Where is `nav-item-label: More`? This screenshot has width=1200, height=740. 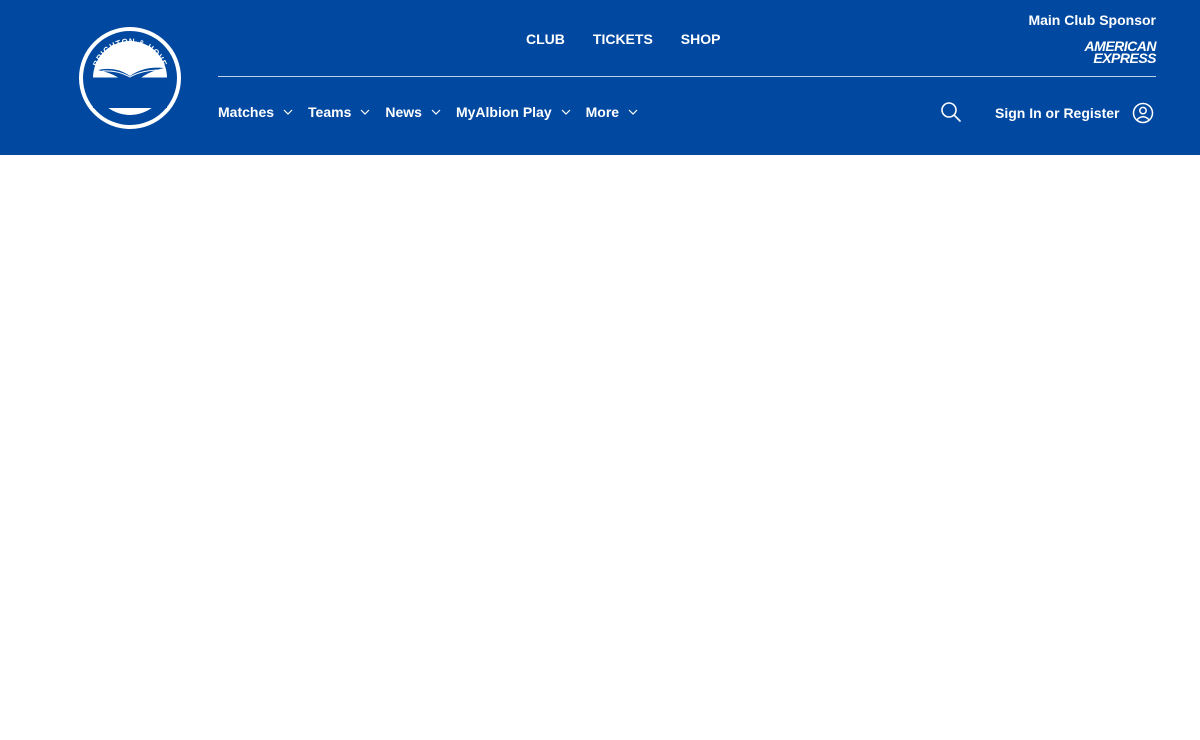 nav-item-label: More is located at coordinates (602, 112).